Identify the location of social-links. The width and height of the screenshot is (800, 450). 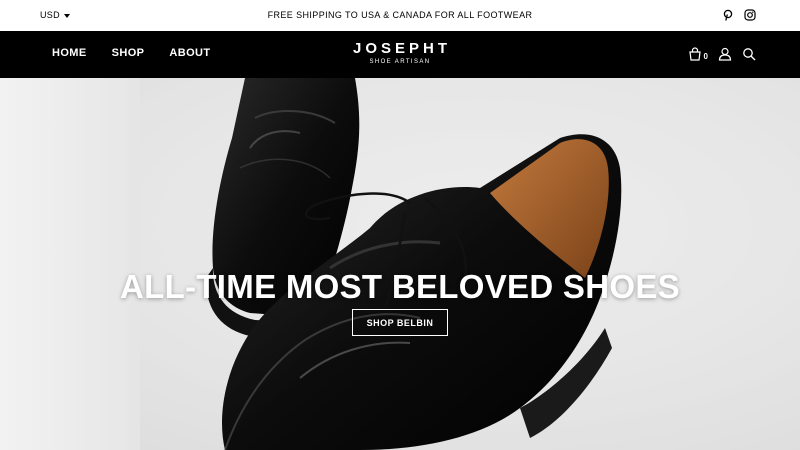
(739, 14).